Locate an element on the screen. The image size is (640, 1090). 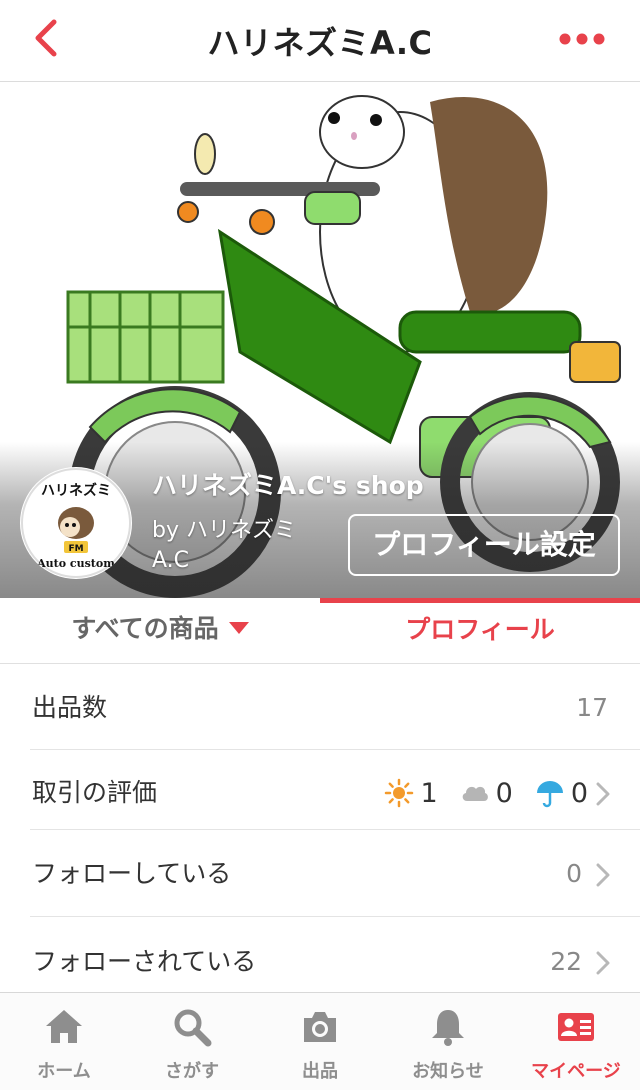
nav-notifications-label: お知らせ is located at coordinates (448, 1071).